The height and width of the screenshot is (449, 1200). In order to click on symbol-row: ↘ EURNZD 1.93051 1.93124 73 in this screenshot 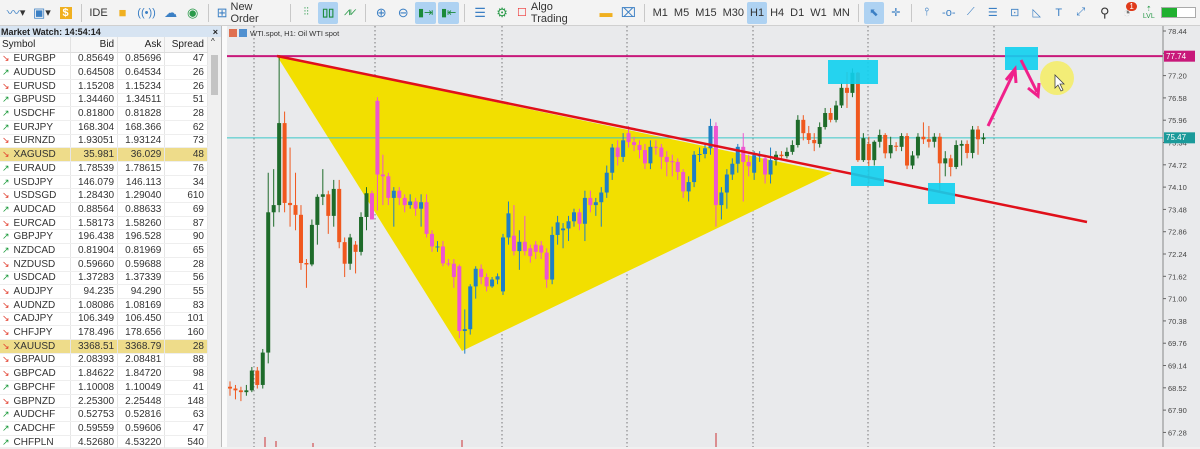, I will do `click(104, 141)`.